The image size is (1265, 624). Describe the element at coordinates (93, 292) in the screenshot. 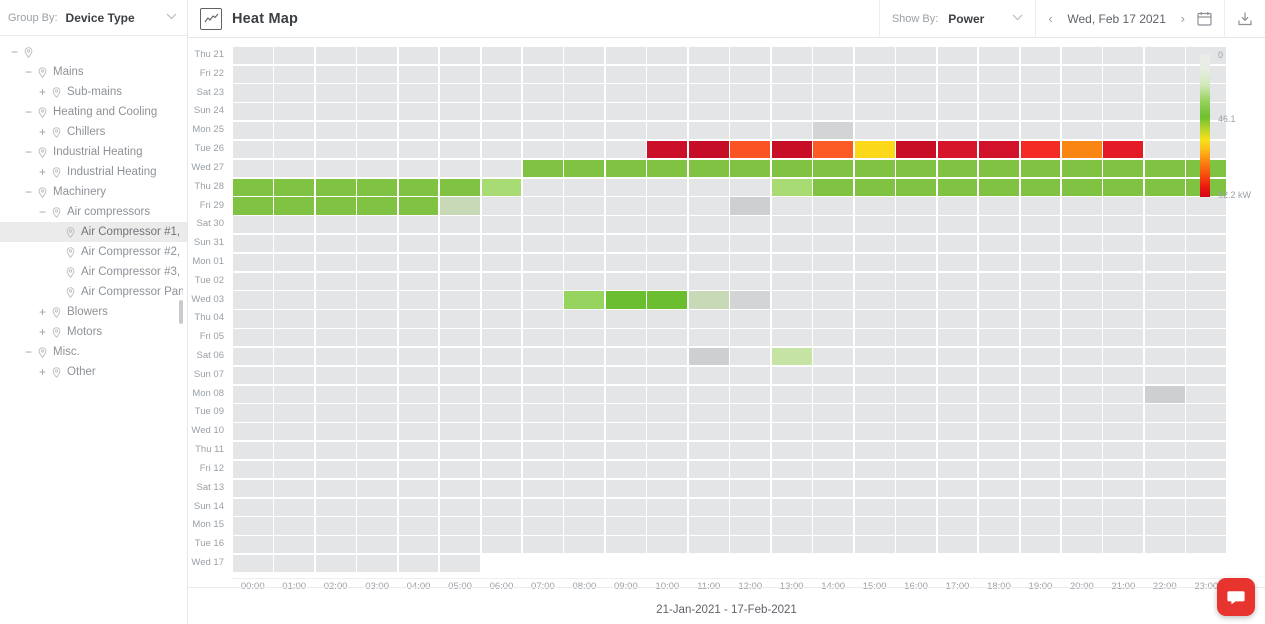

I see `tree-item-air-compressor-panel-b: Air Compressor Panel, B` at that location.